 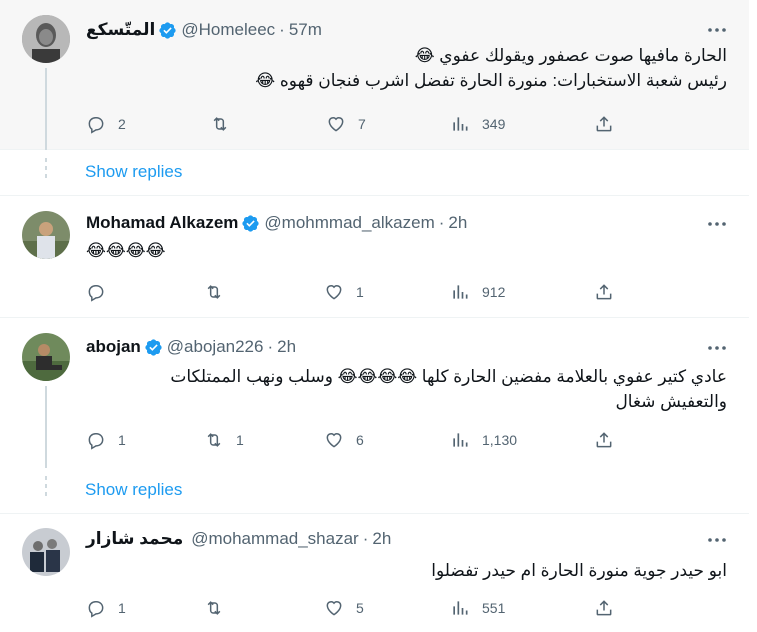 I want to click on retweet-button: 1, so click(x=224, y=440).